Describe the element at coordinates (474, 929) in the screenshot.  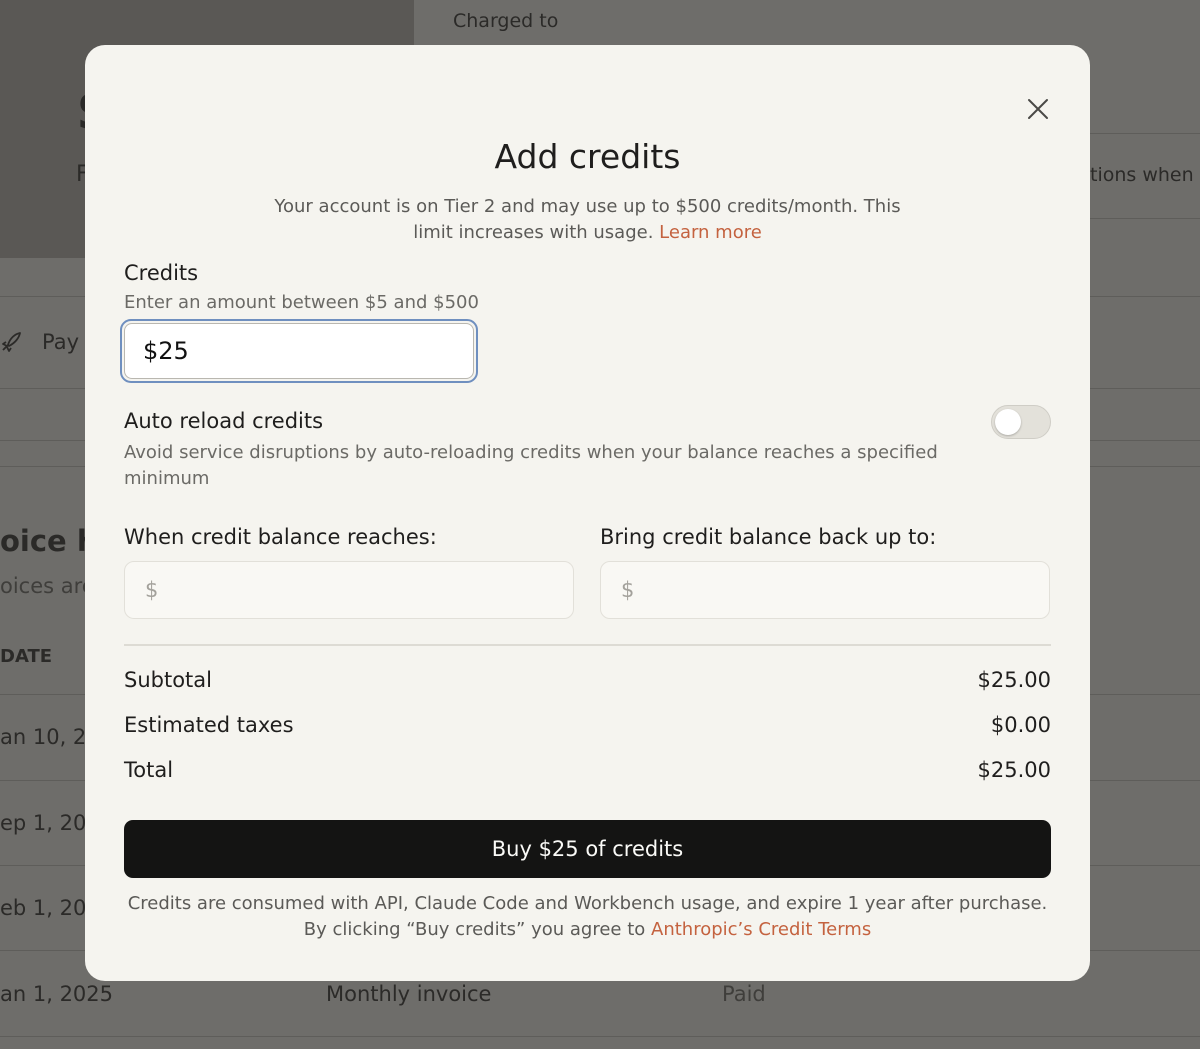
I see `agreement-text: By clicking “Buy credits” you agree to` at that location.